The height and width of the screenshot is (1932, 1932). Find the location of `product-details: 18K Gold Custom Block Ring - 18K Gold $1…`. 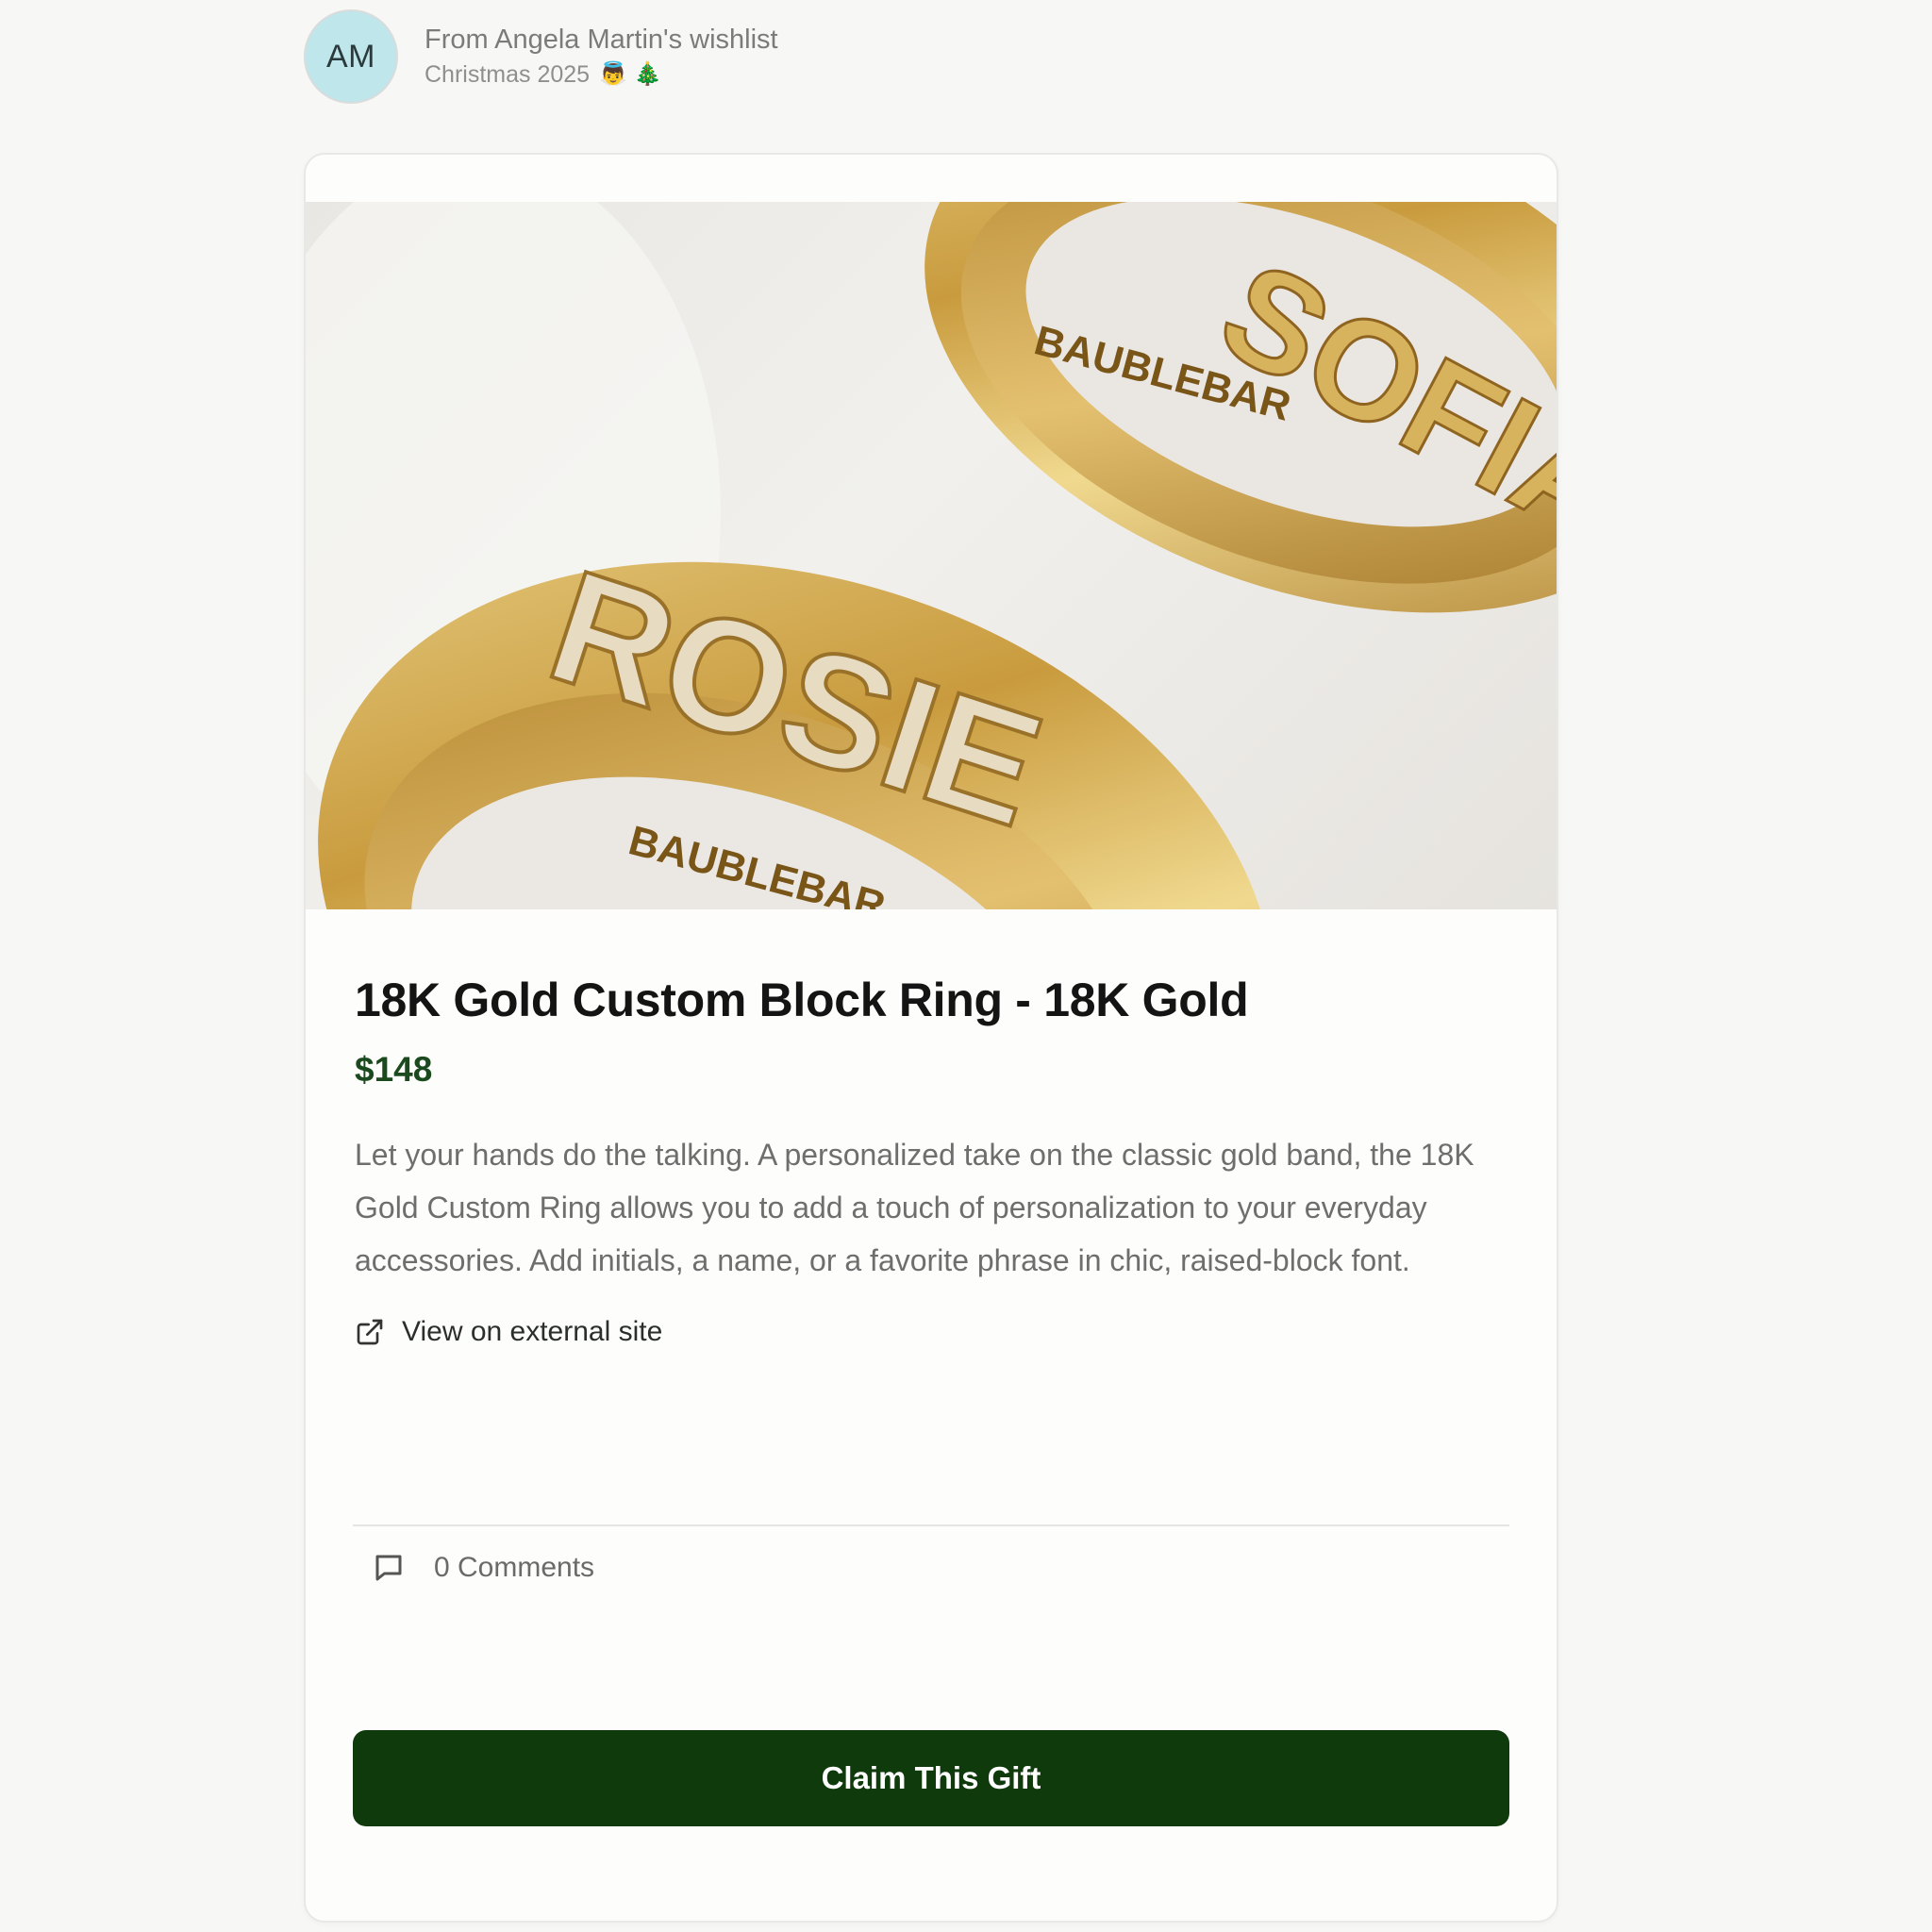

product-details: 18K Gold Custom Block Ring - 18K Gold $1… is located at coordinates (931, 1130).